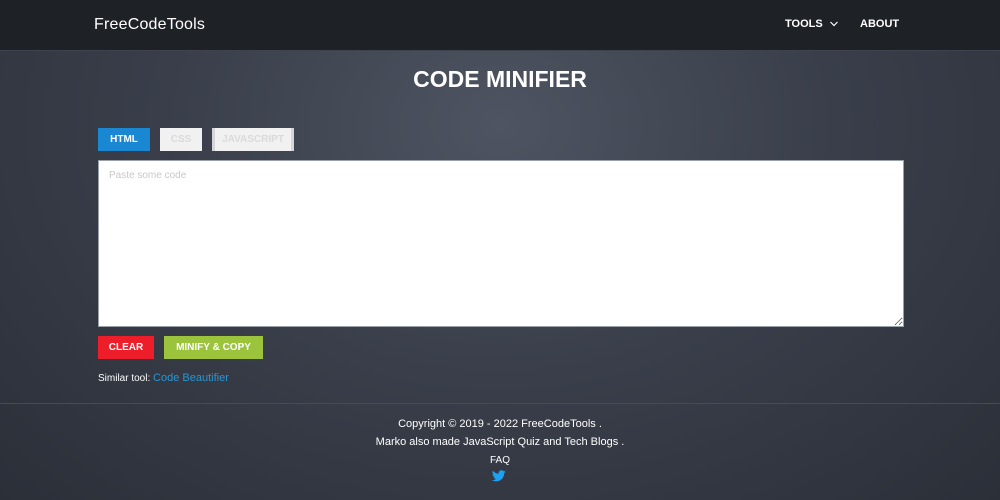 Image resolution: width=1000 pixels, height=500 pixels. I want to click on top-navbar: FreeCodeTools TOOLS ABOUT, so click(500, 25).